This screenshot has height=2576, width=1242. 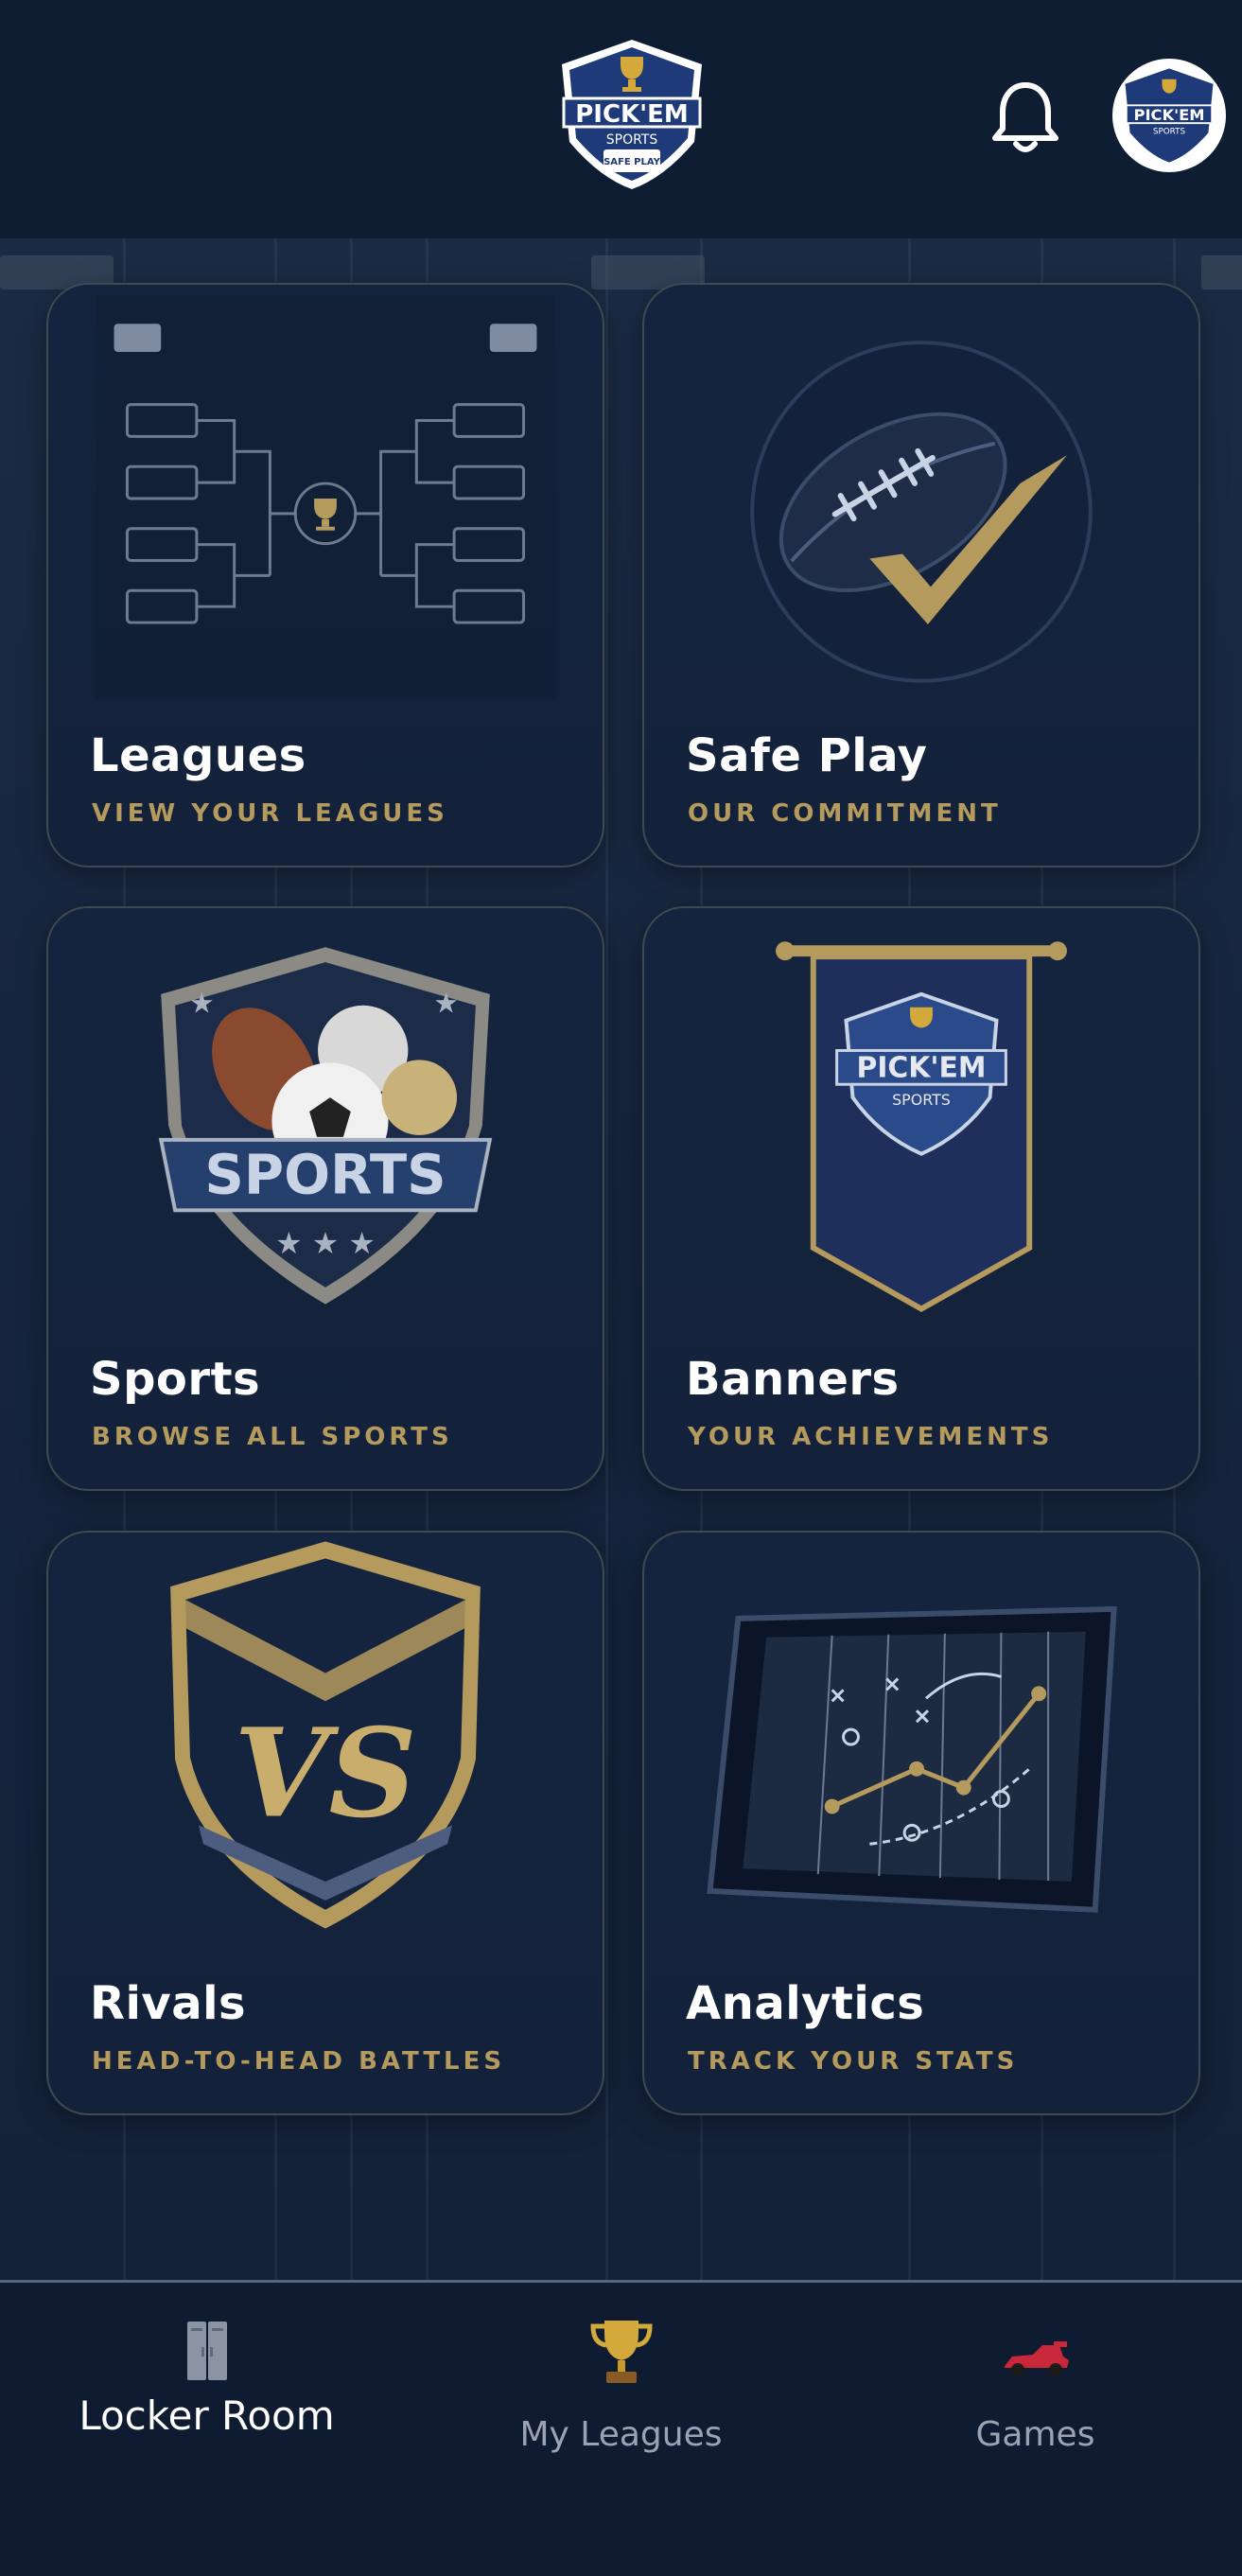 What do you see at coordinates (1035, 2378) in the screenshot?
I see `tab-games: Games` at bounding box center [1035, 2378].